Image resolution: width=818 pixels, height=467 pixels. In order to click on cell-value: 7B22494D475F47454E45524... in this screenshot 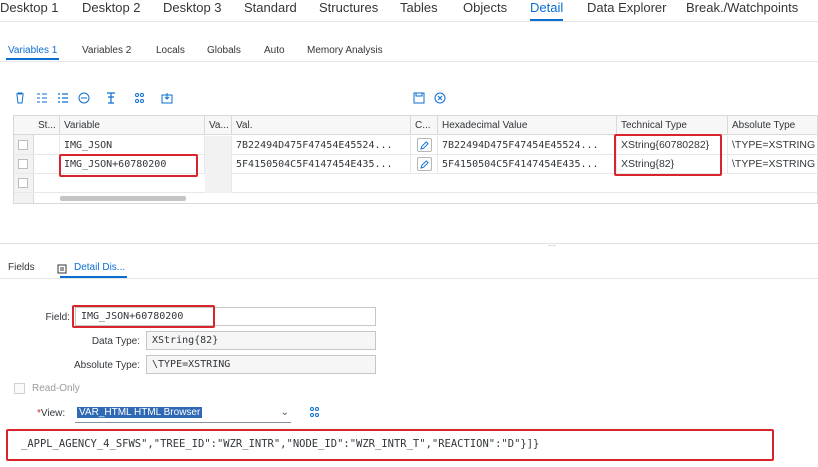, I will do `click(321, 145)`.